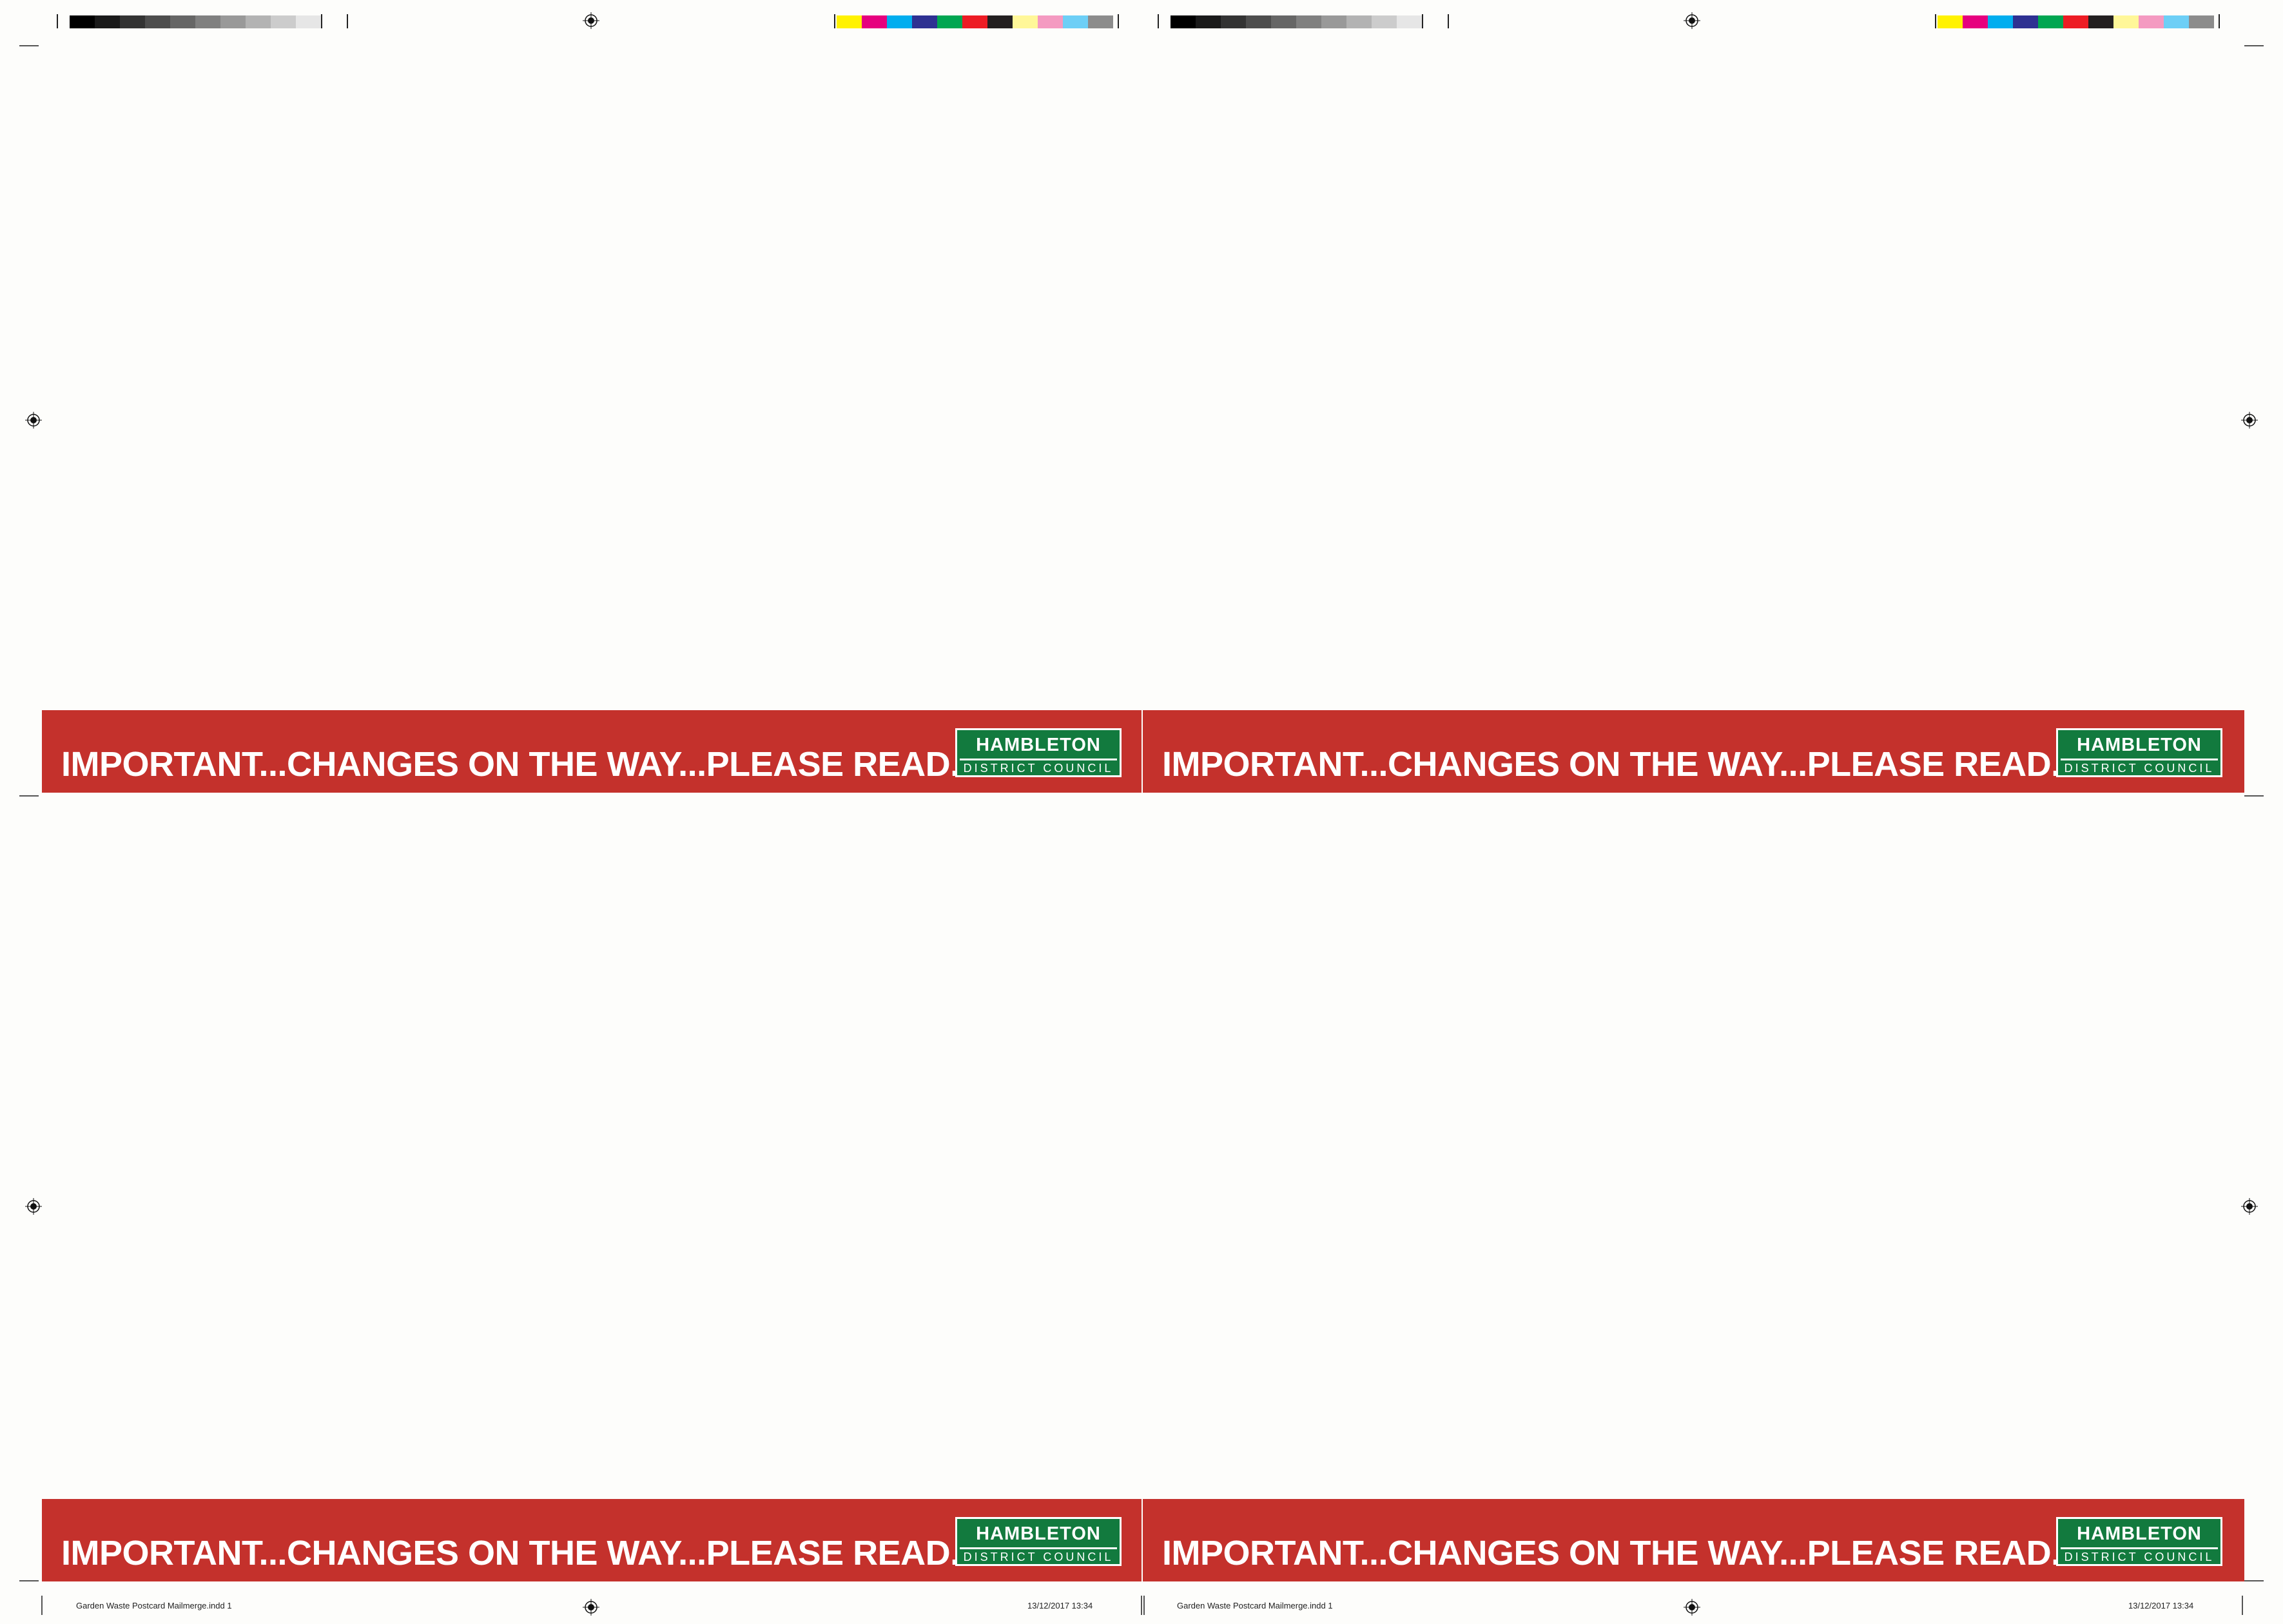  Describe the element at coordinates (1060, 1605) in the screenshot. I see `slug-date: 13/12/2017 13:34` at that location.